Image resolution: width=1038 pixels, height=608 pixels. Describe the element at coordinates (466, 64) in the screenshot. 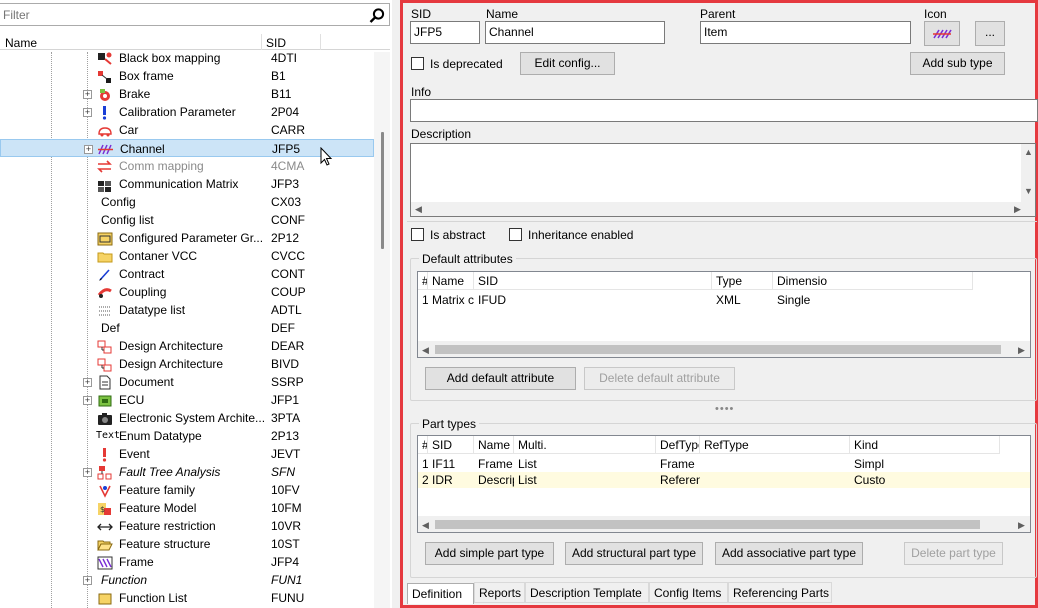

I see `deprecated-label: Is deprecated` at that location.